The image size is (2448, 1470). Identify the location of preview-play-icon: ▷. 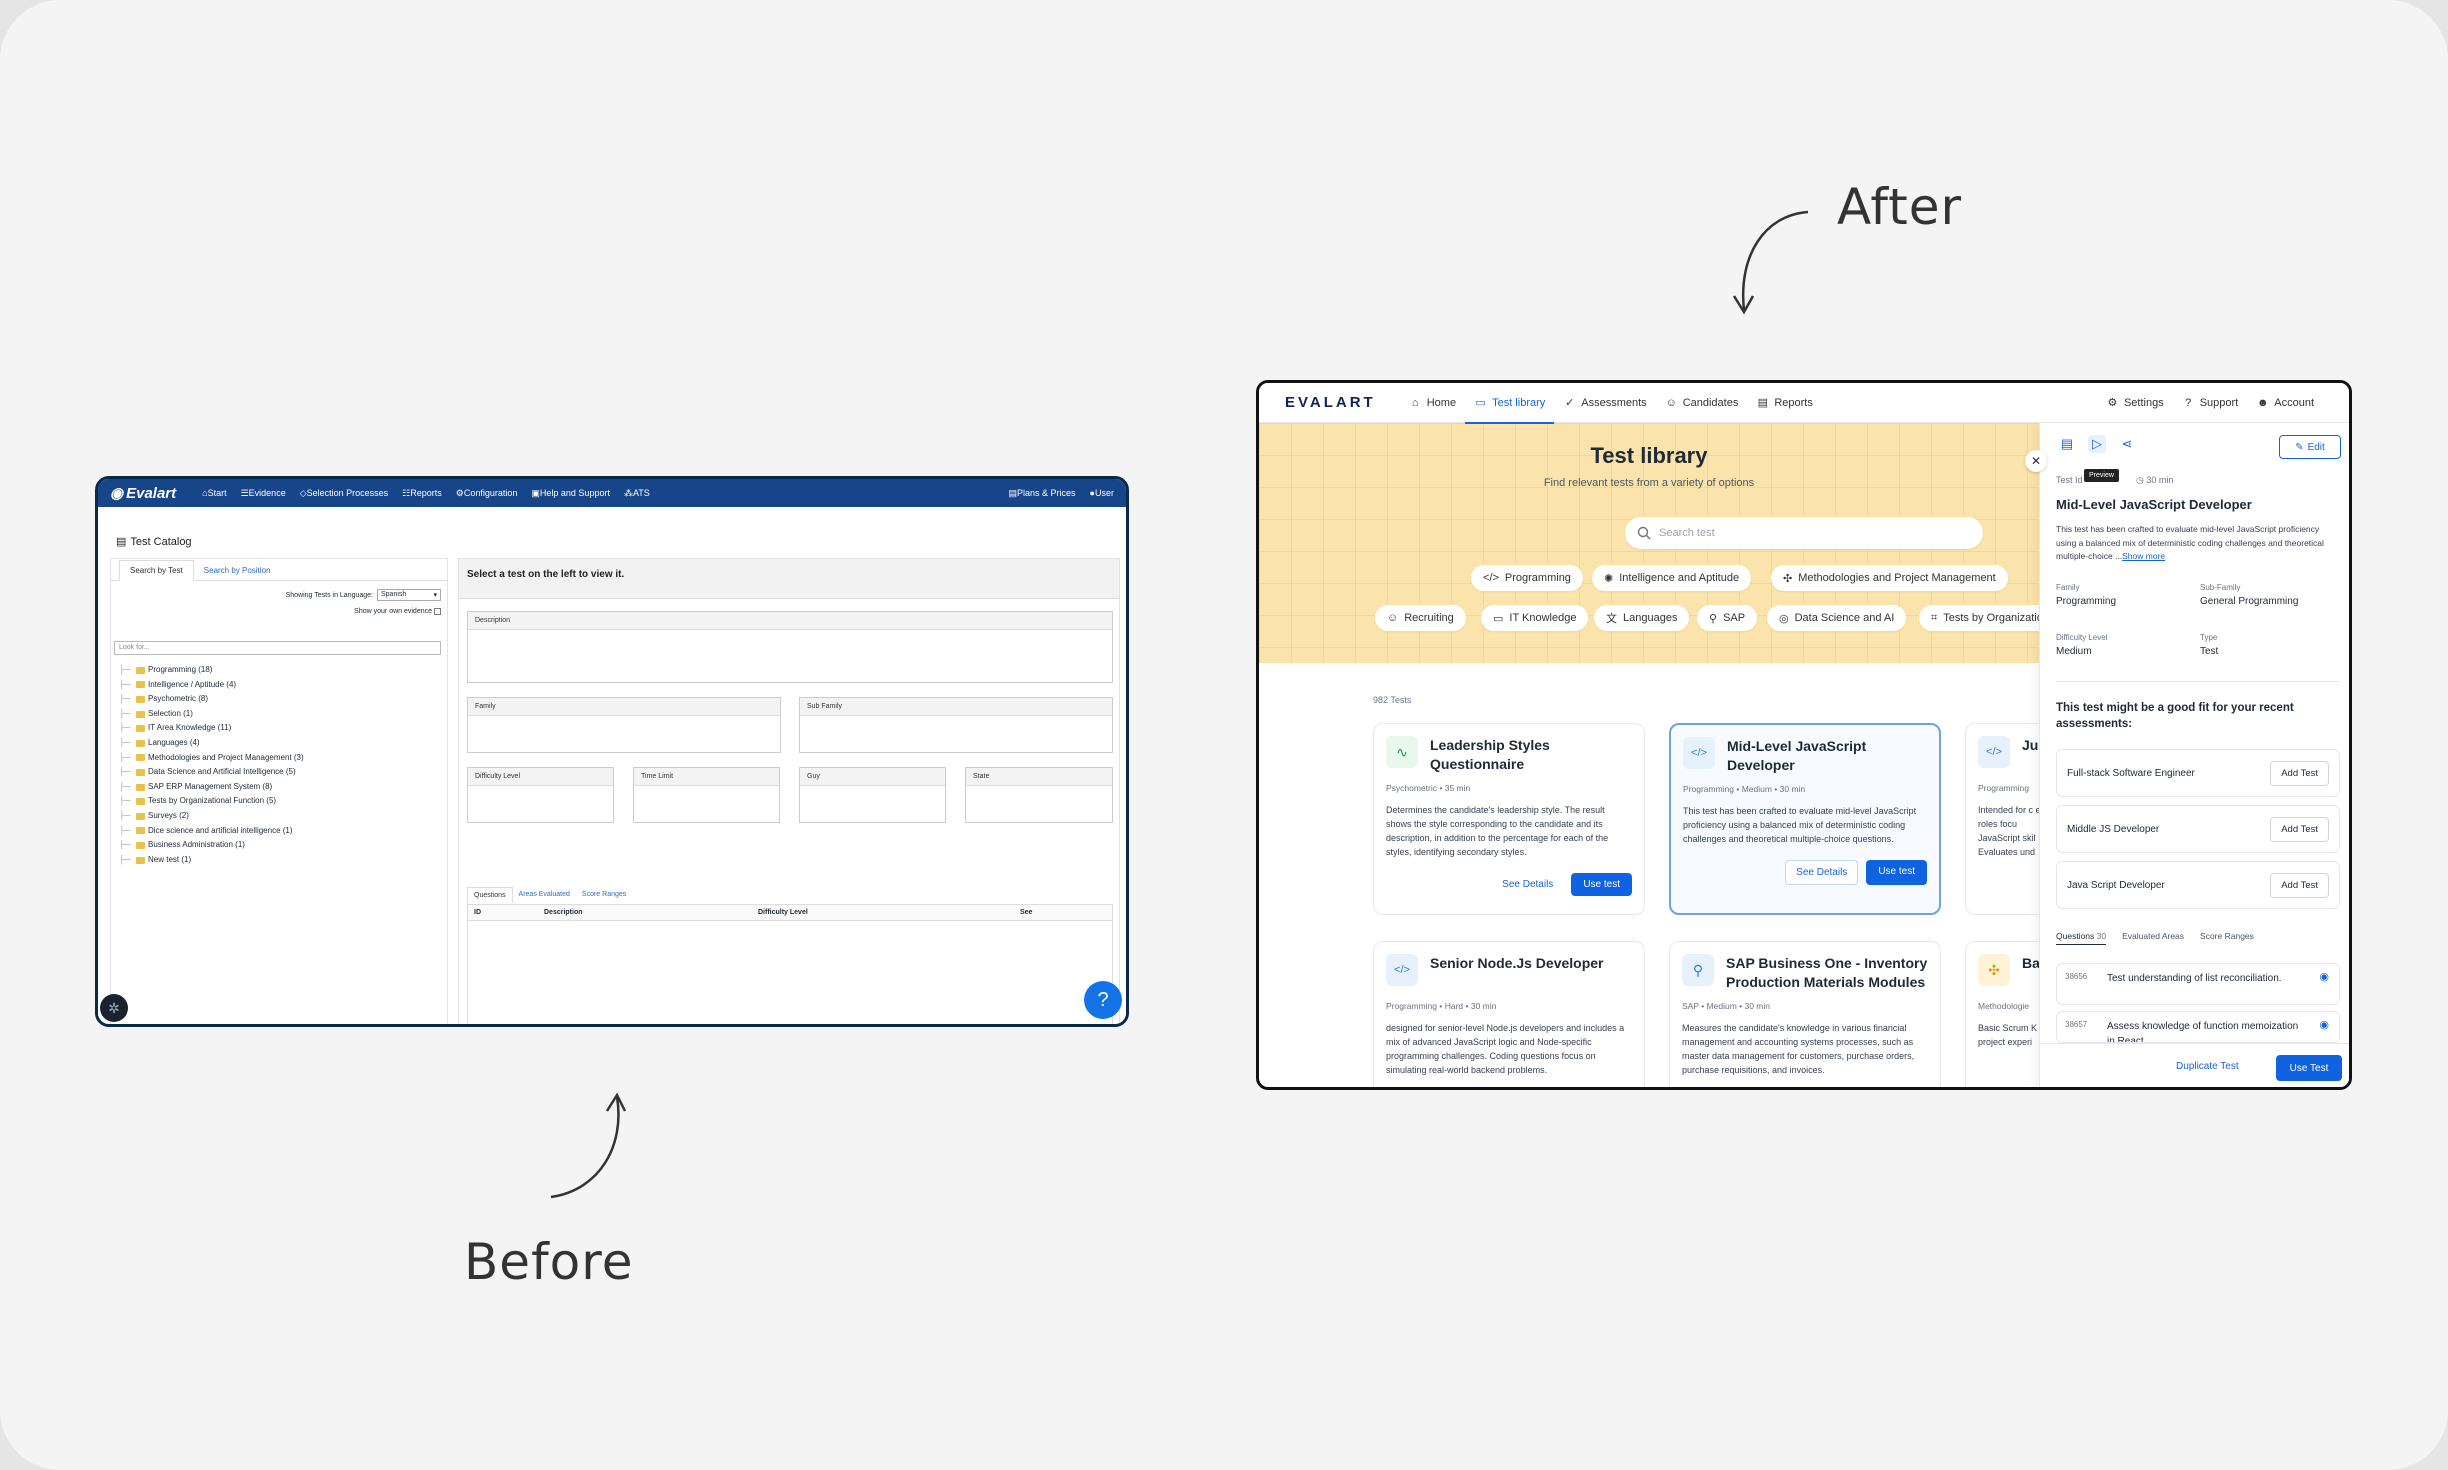
(2097, 444).